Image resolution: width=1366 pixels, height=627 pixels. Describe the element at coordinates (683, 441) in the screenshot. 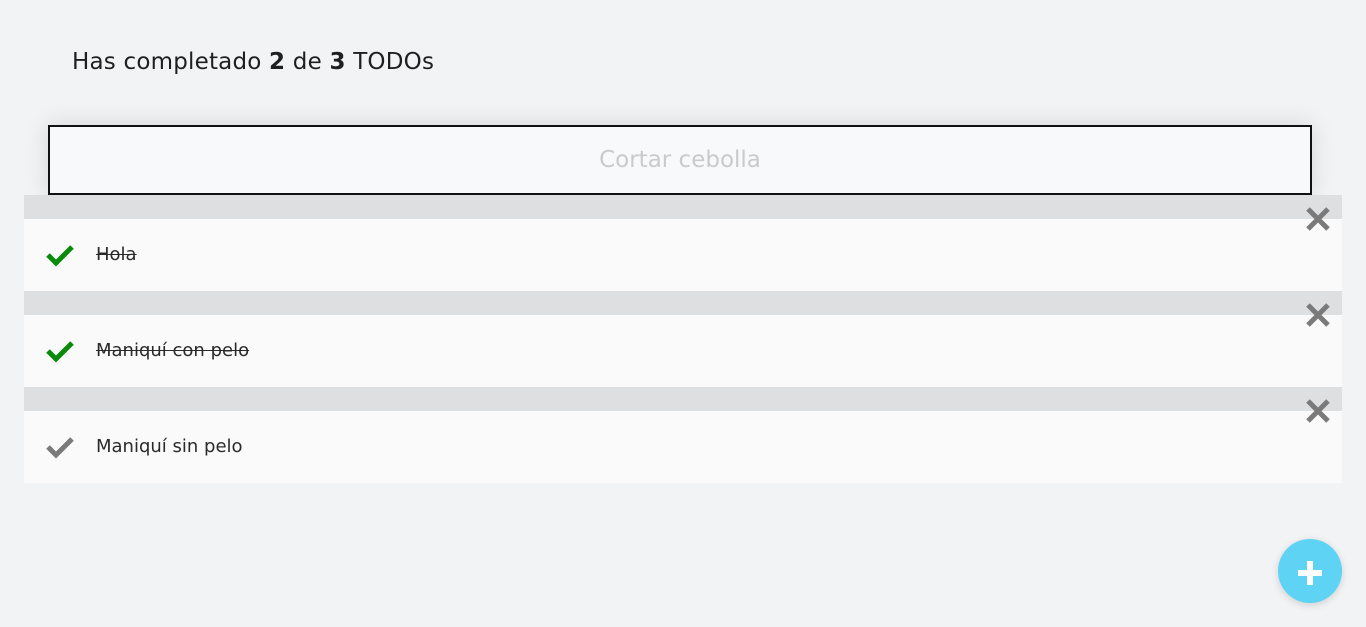

I see `todo-item: Maniquí sin pelo` at that location.